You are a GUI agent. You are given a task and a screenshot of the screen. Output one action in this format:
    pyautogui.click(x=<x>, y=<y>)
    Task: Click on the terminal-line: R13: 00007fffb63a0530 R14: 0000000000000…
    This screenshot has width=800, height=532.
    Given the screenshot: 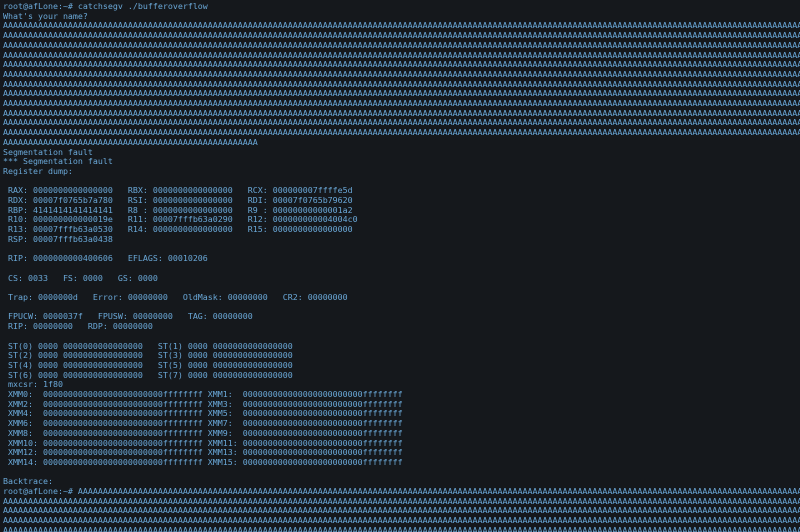 What is the action you would take?
    pyautogui.click(x=178, y=230)
    